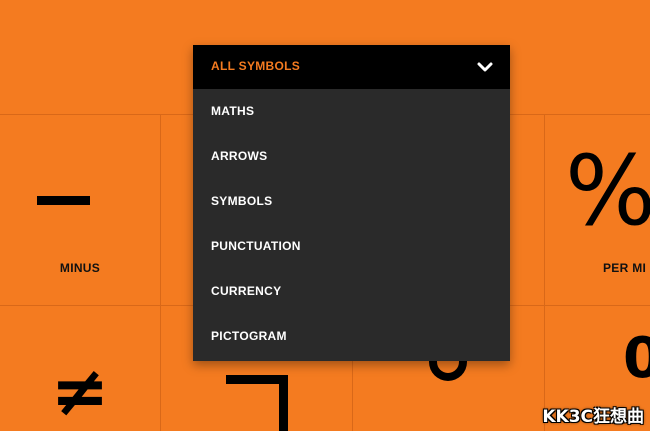 This screenshot has width=650, height=431. Describe the element at coordinates (636, 358) in the screenshot. I see `zero-glyph: 0` at that location.